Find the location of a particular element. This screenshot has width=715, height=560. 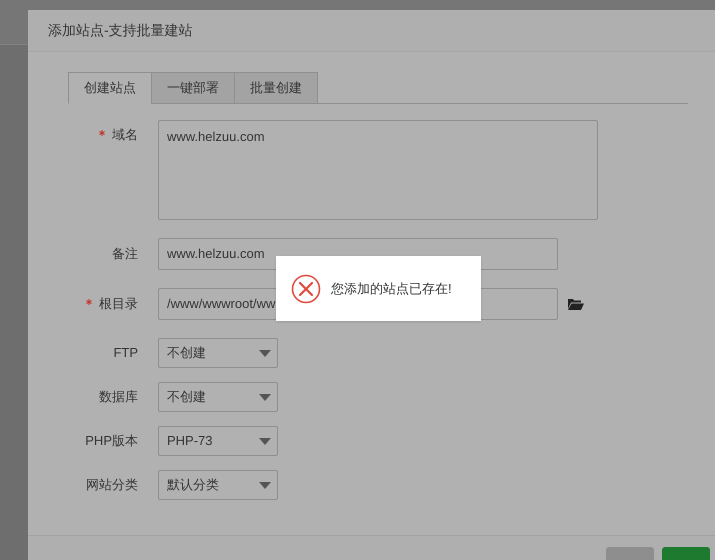

field-label: 域名 is located at coordinates (125, 135).